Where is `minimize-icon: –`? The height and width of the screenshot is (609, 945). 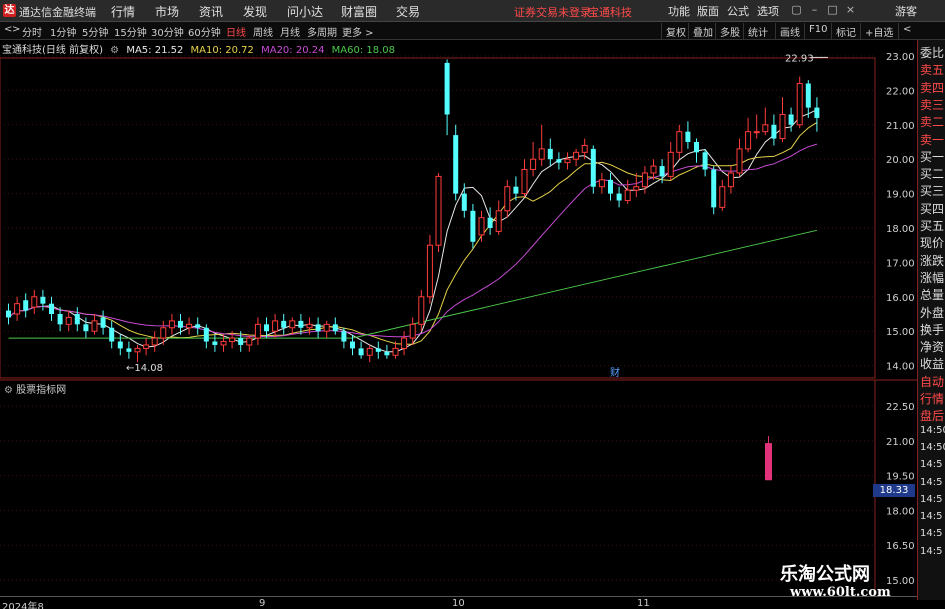 minimize-icon: – is located at coordinates (814, 10).